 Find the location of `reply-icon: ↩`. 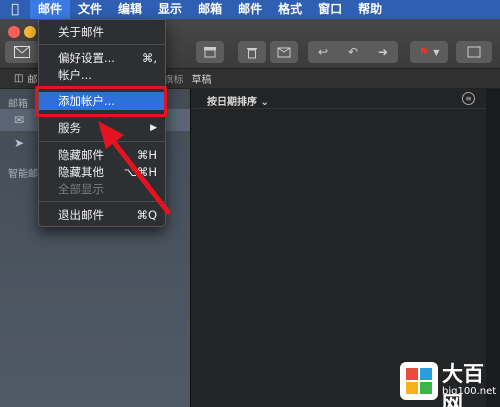

reply-icon: ↩ is located at coordinates (323, 52).